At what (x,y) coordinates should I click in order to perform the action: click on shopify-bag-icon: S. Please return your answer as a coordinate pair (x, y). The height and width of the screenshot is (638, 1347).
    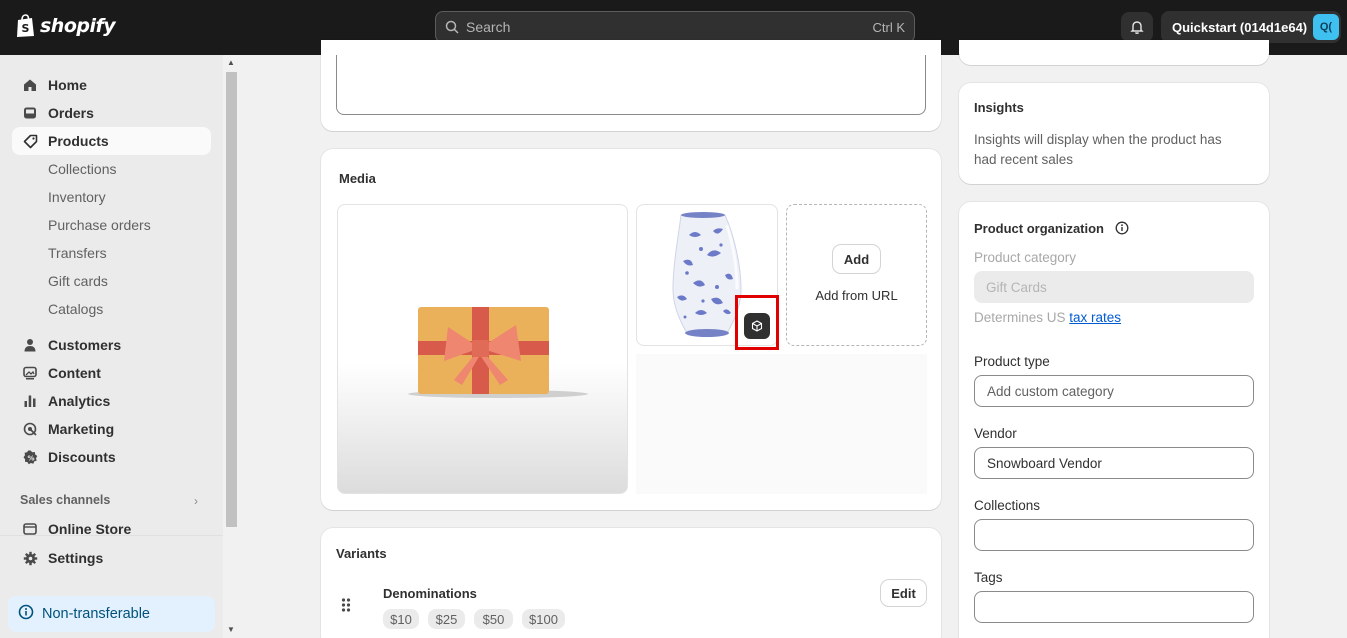
    Looking at the image, I should click on (25, 25).